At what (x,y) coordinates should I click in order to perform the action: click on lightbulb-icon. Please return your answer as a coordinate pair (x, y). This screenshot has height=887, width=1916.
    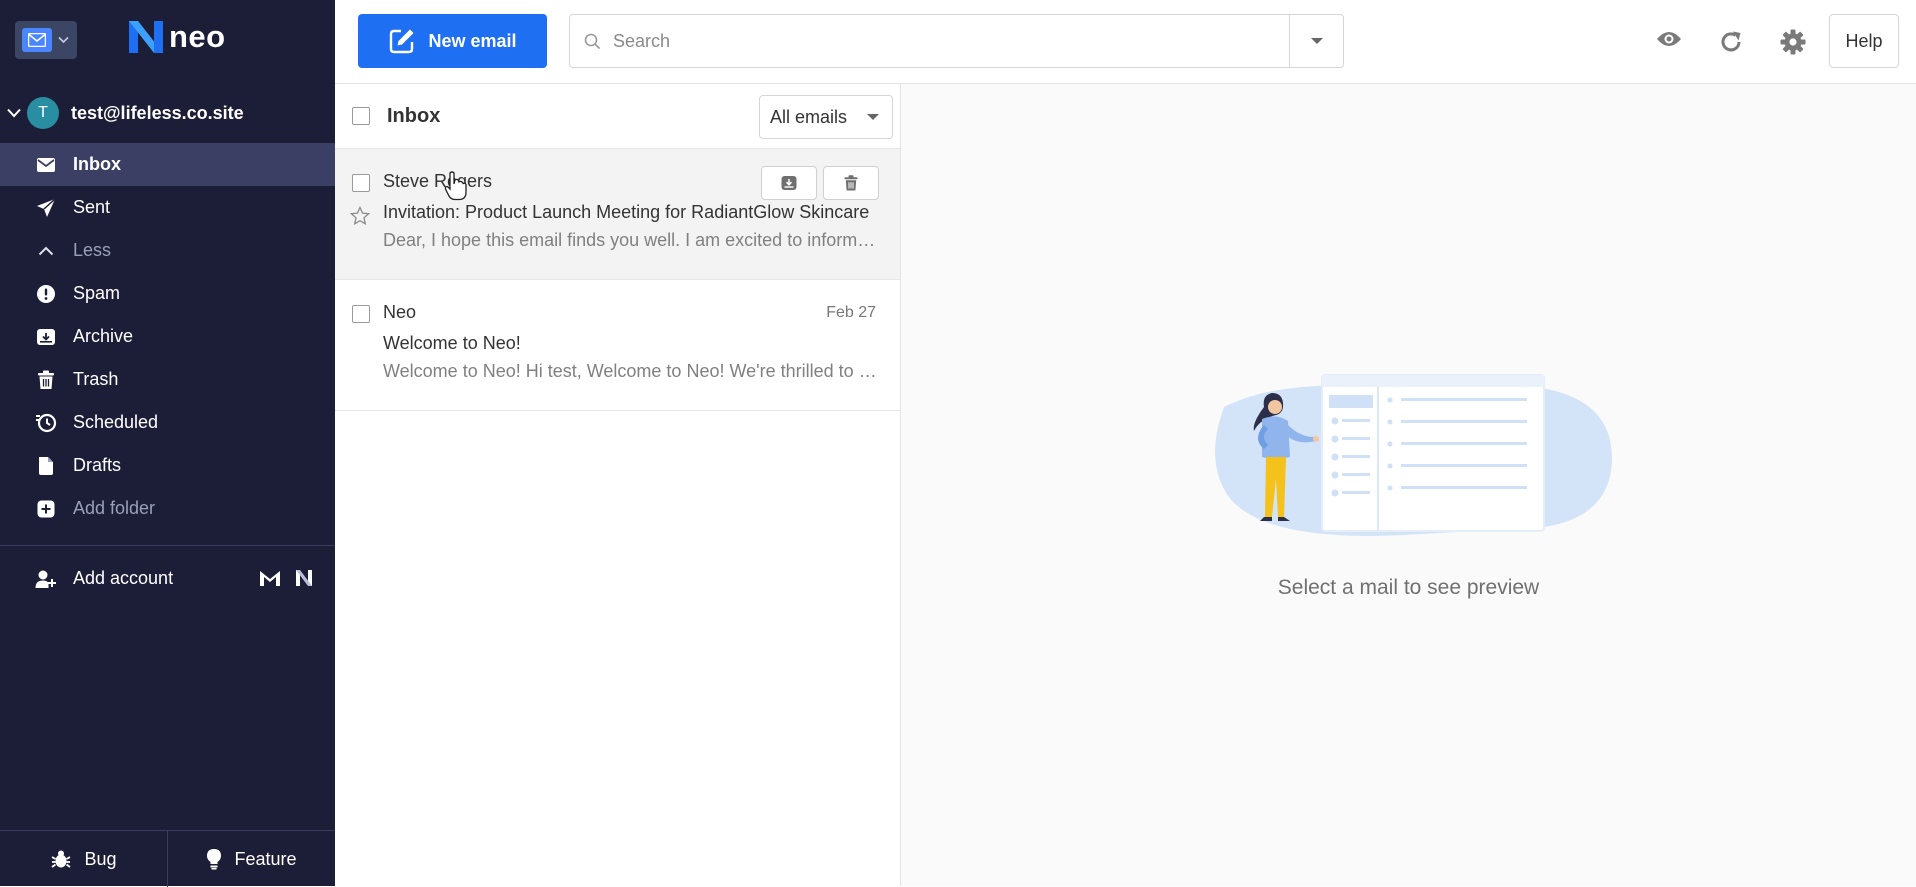
    Looking at the image, I should click on (214, 859).